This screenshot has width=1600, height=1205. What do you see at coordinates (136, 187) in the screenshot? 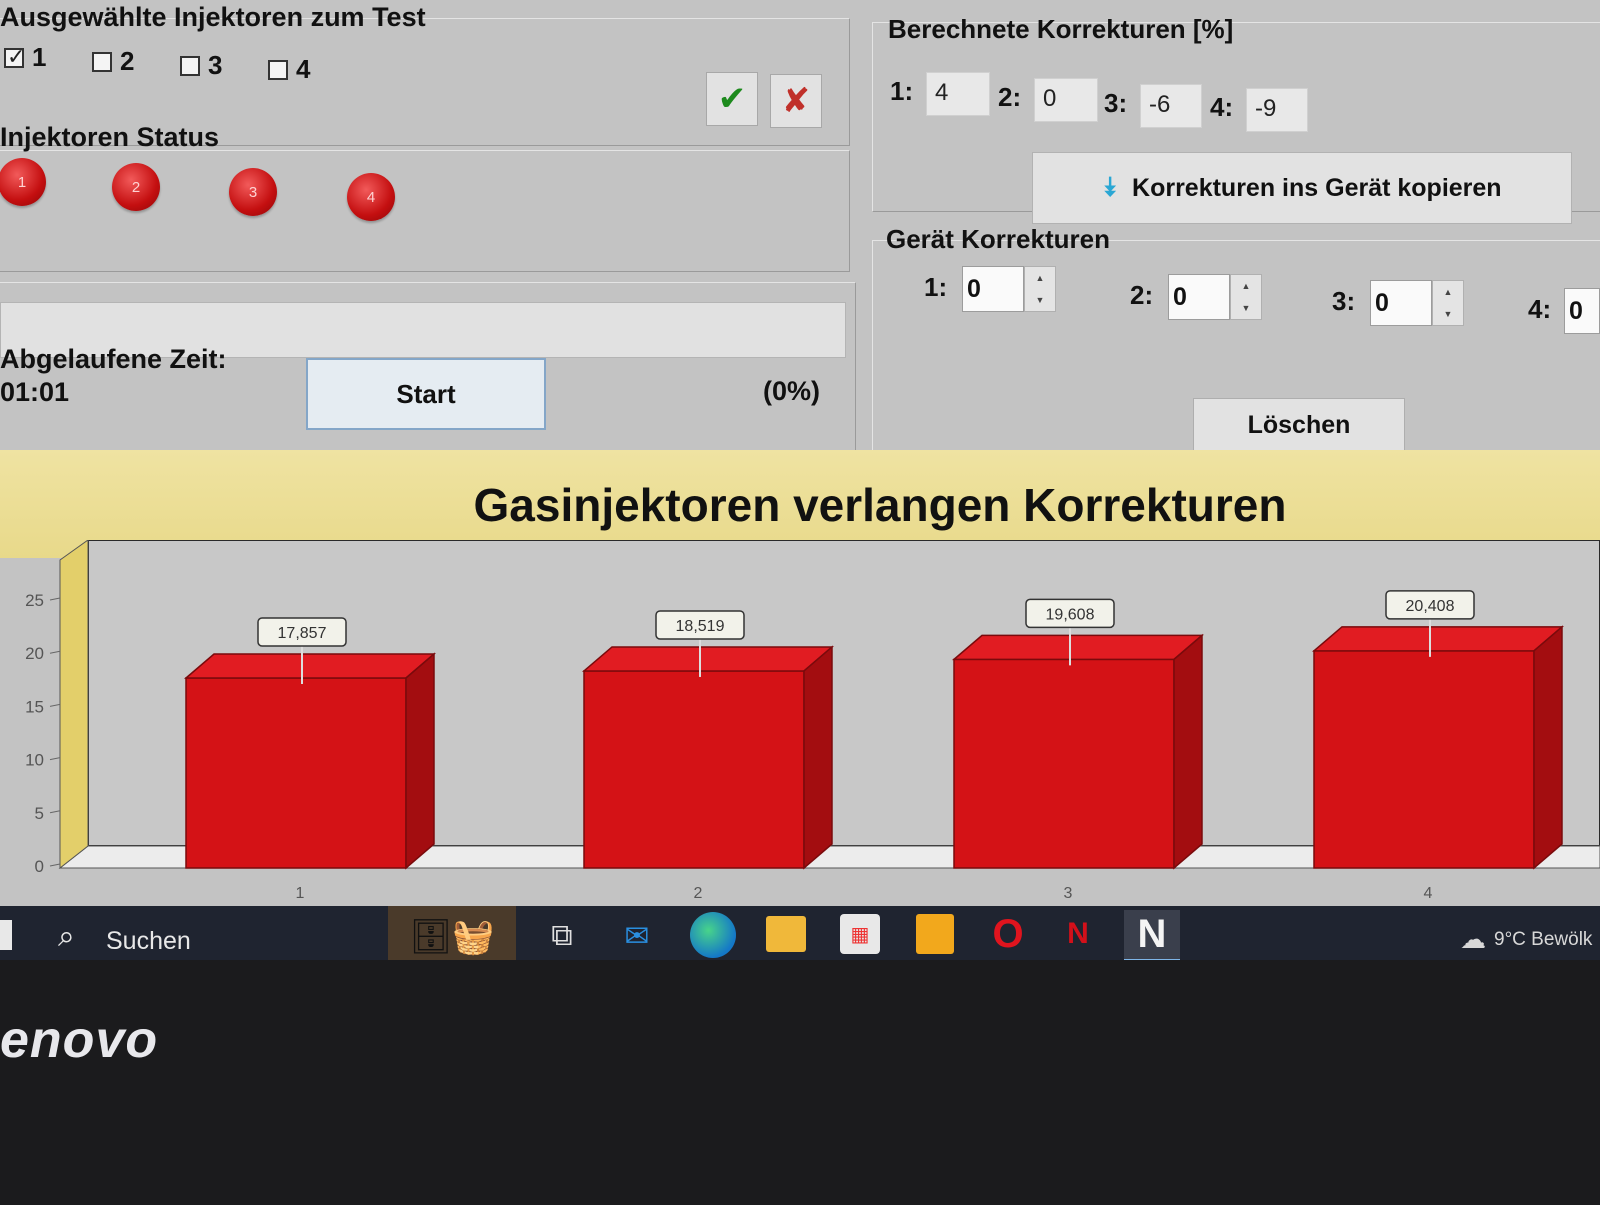
I see `status-led-2: 2` at bounding box center [136, 187].